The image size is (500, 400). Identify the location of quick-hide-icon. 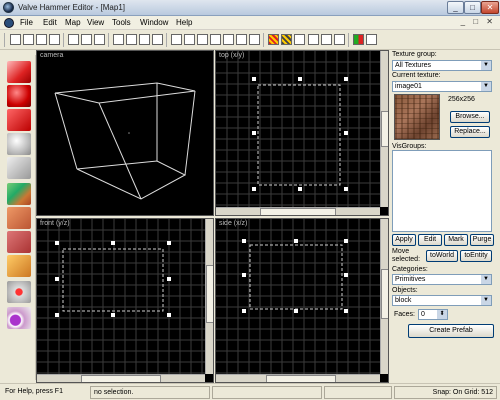
(157, 39).